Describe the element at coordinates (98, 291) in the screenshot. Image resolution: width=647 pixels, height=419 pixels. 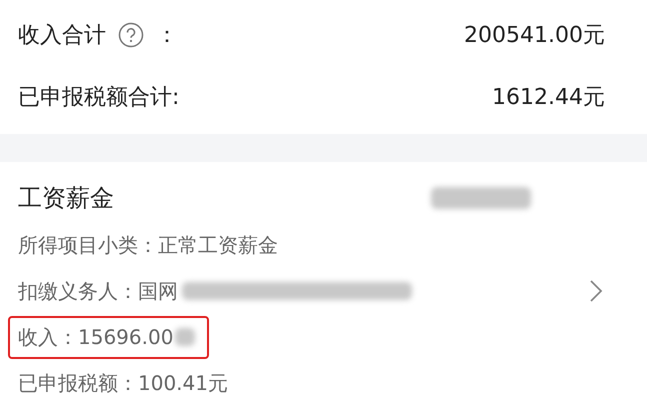
I see `detail-text: 扣缴义务人：国网` at that location.